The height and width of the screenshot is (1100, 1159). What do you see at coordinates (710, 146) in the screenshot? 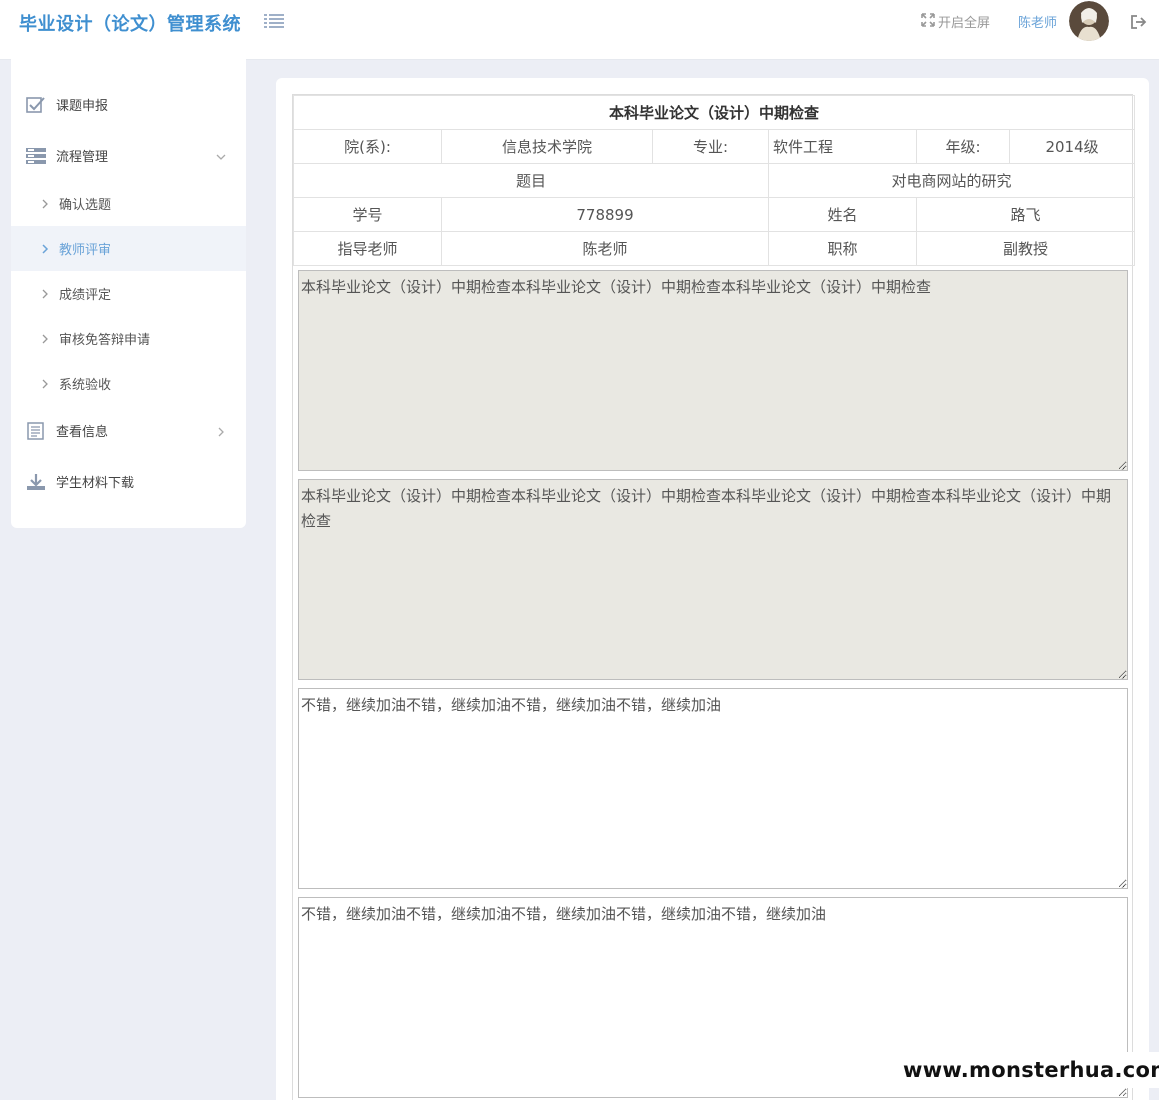
I see `major-label: 专业:` at bounding box center [710, 146].